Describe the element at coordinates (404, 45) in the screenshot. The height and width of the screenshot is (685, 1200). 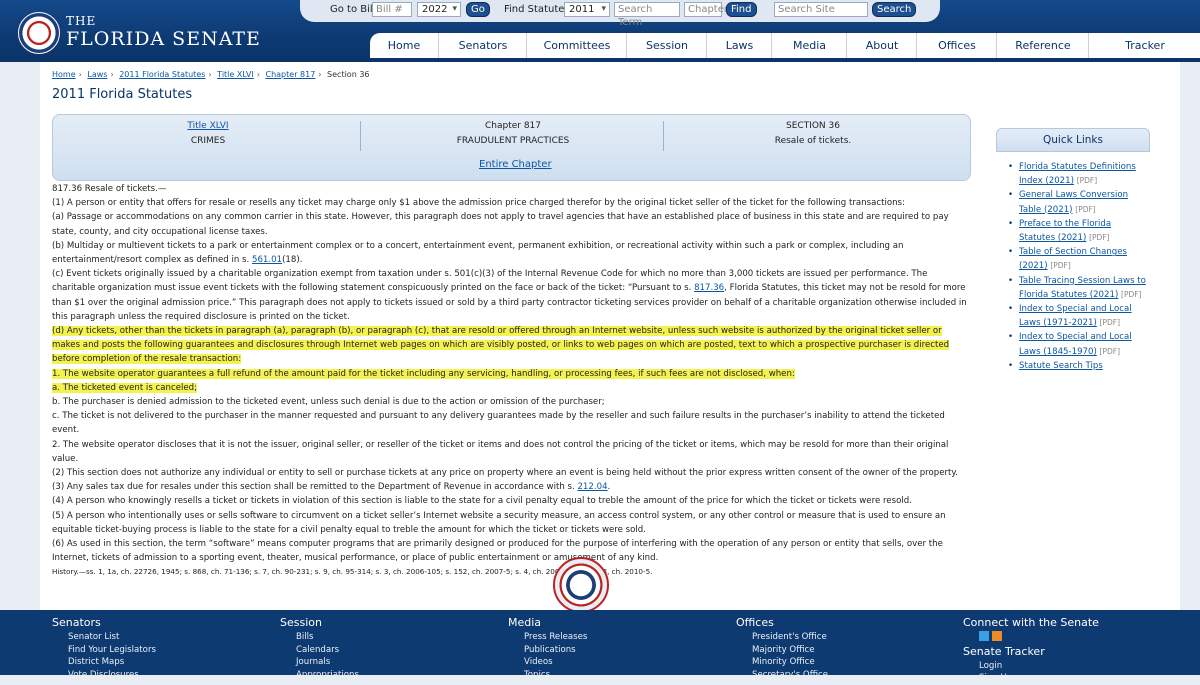
I see `nav-home: Home` at that location.